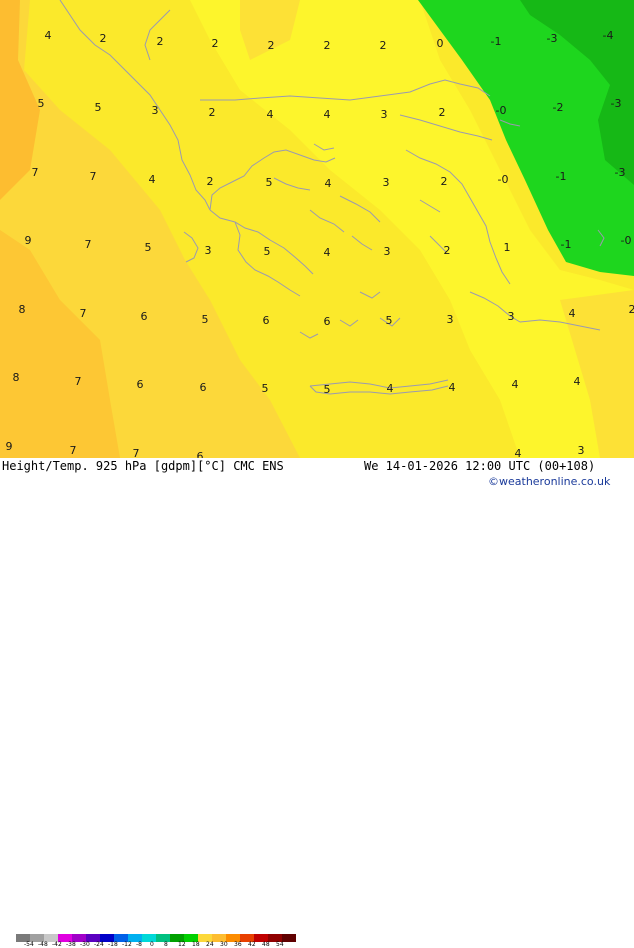 The height and width of the screenshot is (948, 634). What do you see at coordinates (196, 944) in the screenshot?
I see `legend-tick: 18` at bounding box center [196, 944].